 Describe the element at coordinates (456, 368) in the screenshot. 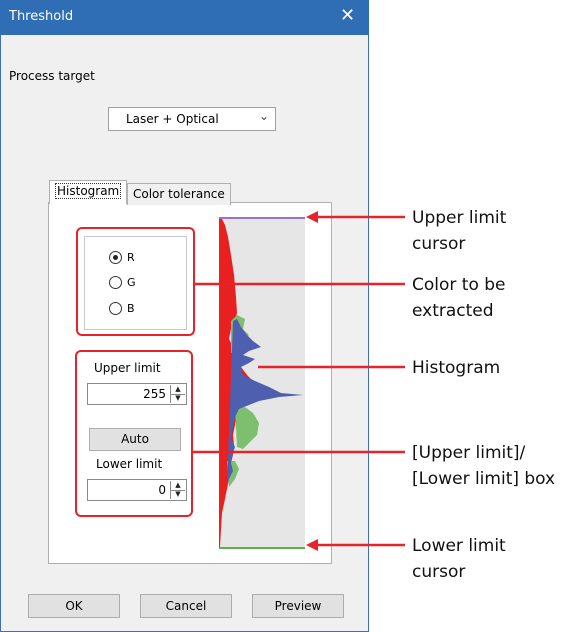

I see `callout-histogram: Histogram` at that location.